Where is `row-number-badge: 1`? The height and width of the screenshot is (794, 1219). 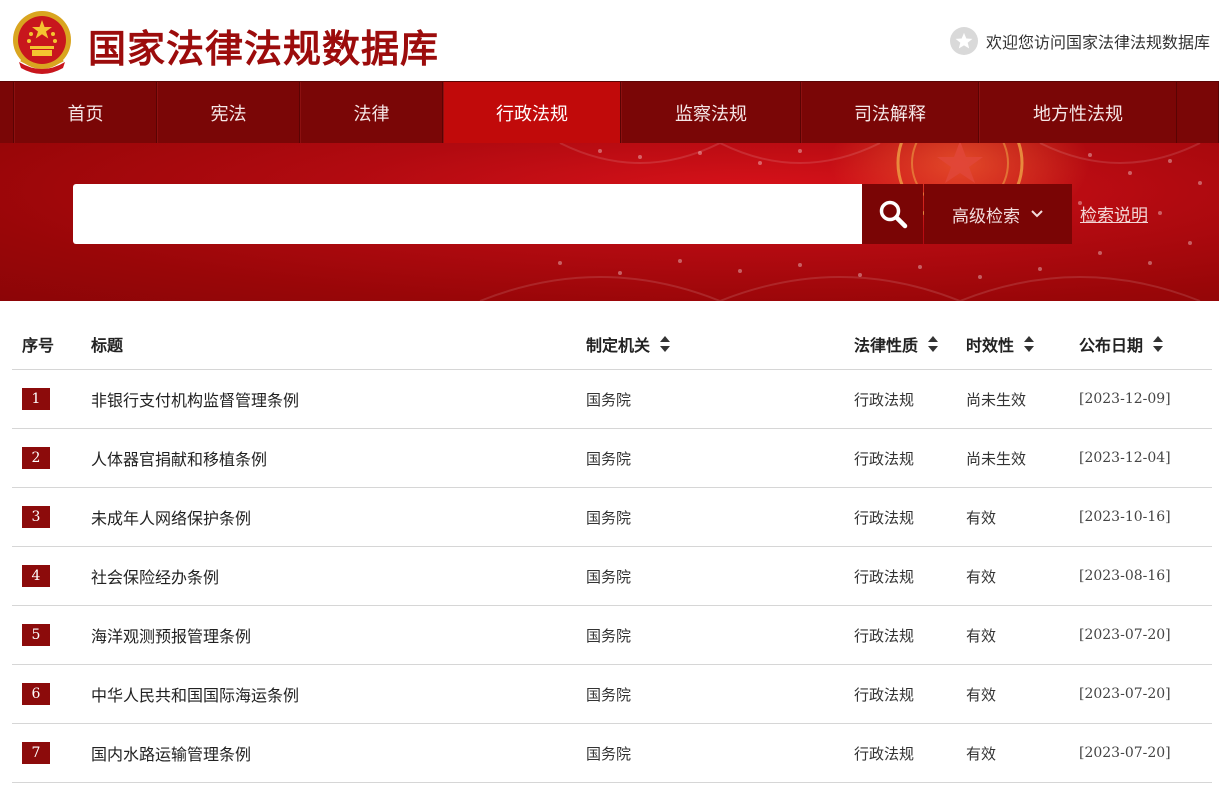 row-number-badge: 1 is located at coordinates (36, 399).